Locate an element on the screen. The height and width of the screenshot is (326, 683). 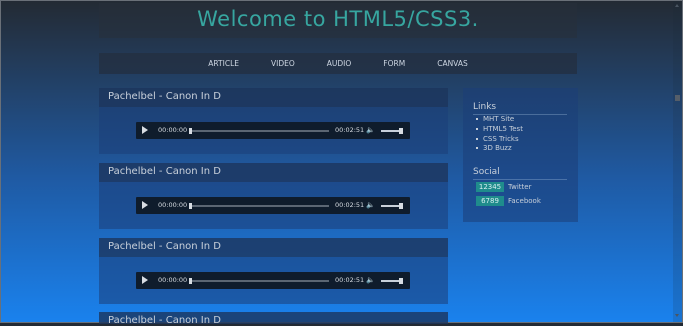
nav-canvas: CANVAS is located at coordinates (452, 63).